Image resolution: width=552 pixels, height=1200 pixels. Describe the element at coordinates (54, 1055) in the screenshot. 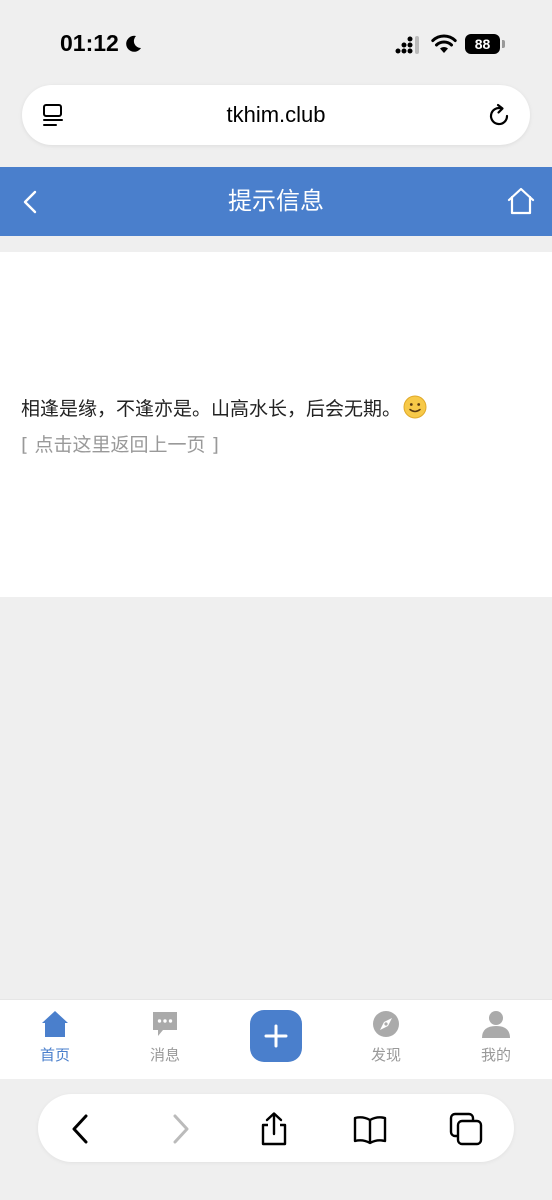

I see `tab-label: 首页` at that location.